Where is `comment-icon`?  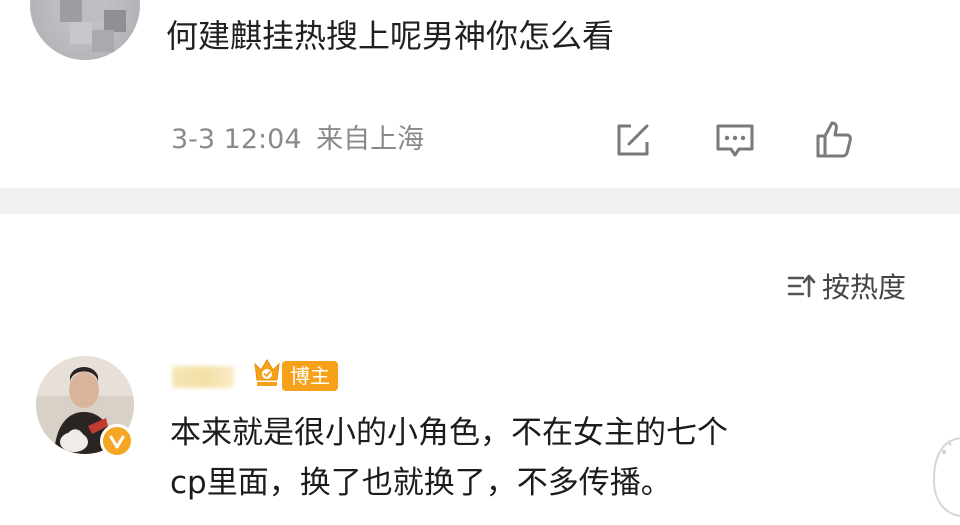 comment-icon is located at coordinates (735, 140).